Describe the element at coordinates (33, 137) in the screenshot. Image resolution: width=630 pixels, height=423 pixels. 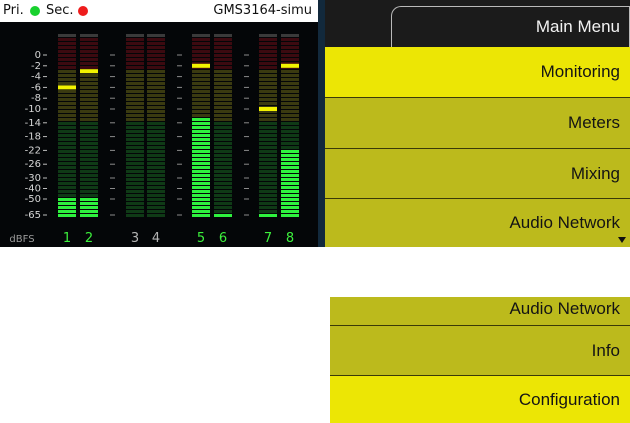
I see `scale-label: -18` at that location.